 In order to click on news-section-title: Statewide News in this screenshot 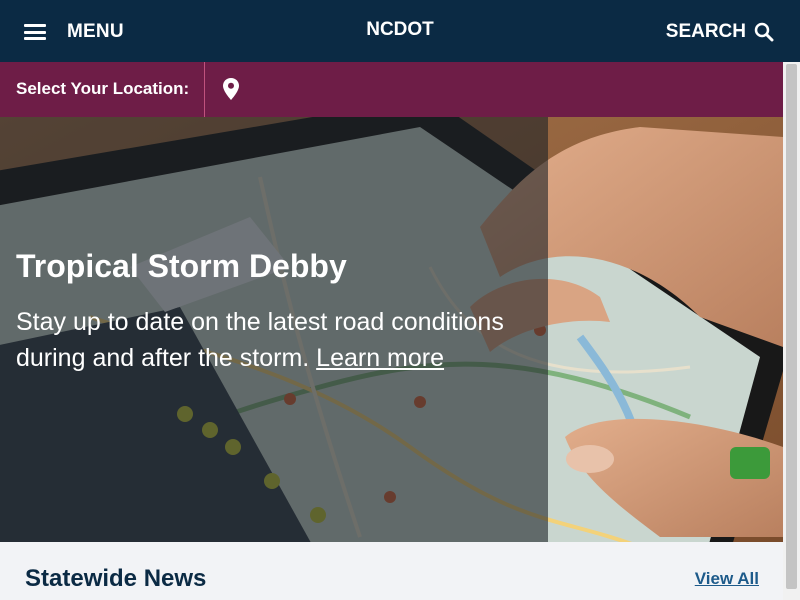, I will do `click(116, 578)`.